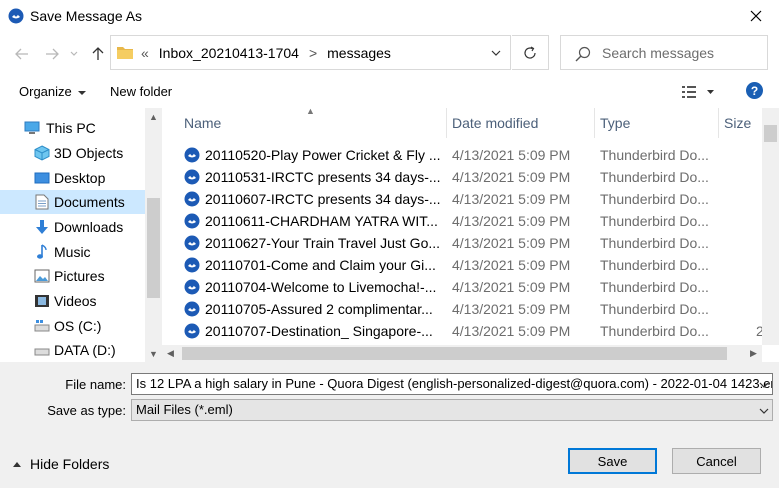 This screenshot has width=779, height=488. I want to click on search-box: Search messages, so click(664, 52).